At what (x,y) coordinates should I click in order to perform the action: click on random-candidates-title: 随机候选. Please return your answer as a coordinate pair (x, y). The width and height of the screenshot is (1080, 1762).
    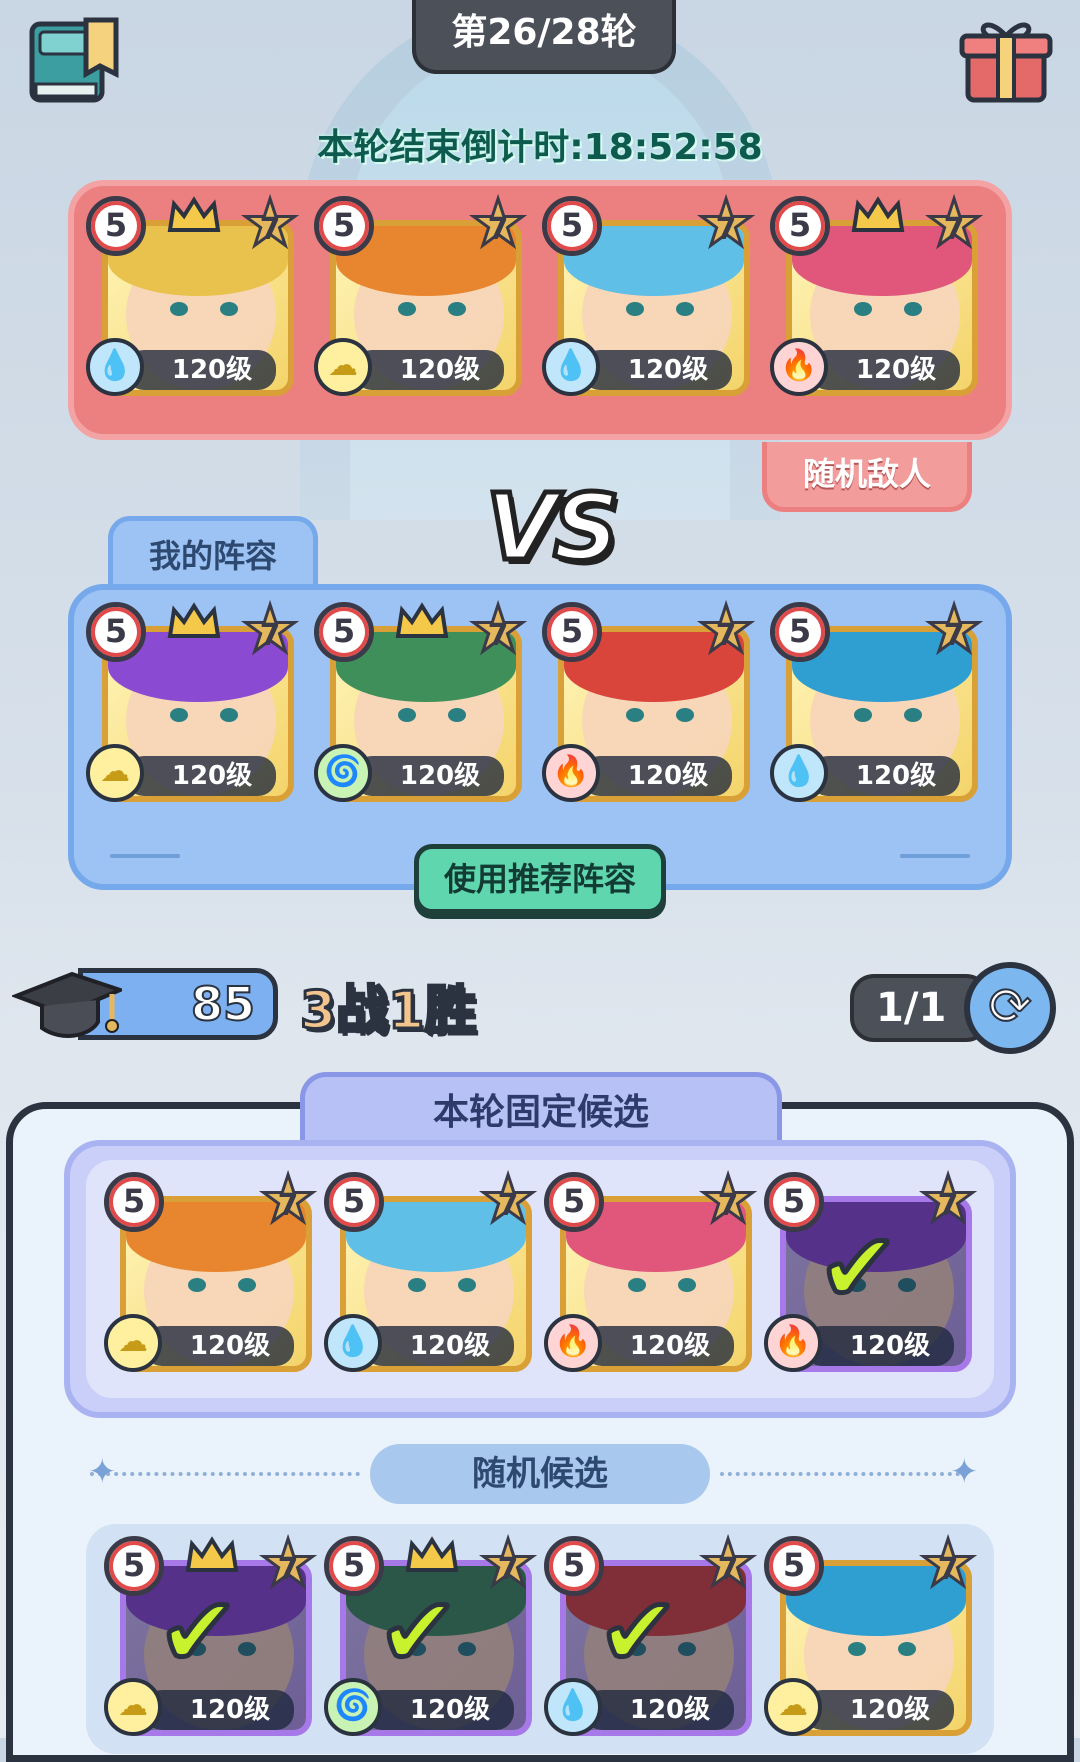
    Looking at the image, I should click on (540, 1474).